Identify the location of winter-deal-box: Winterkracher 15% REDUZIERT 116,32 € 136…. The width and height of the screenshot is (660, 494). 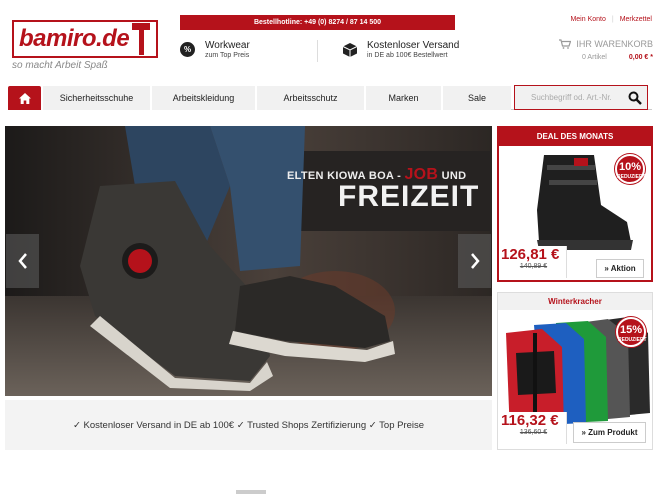
(575, 371).